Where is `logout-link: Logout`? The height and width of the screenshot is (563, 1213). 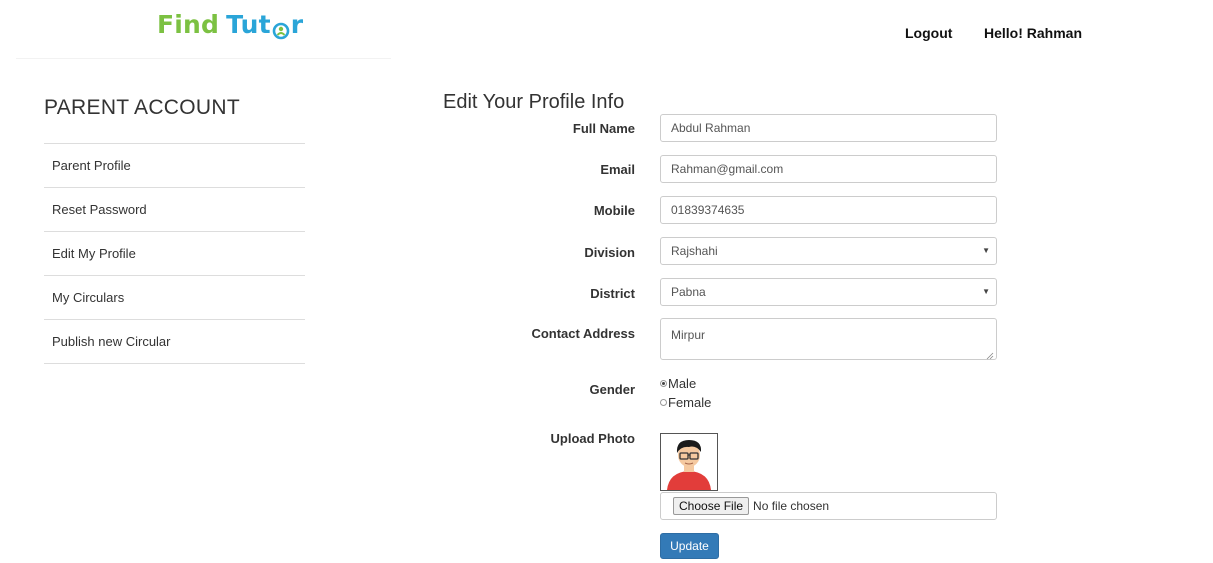 logout-link: Logout is located at coordinates (928, 33).